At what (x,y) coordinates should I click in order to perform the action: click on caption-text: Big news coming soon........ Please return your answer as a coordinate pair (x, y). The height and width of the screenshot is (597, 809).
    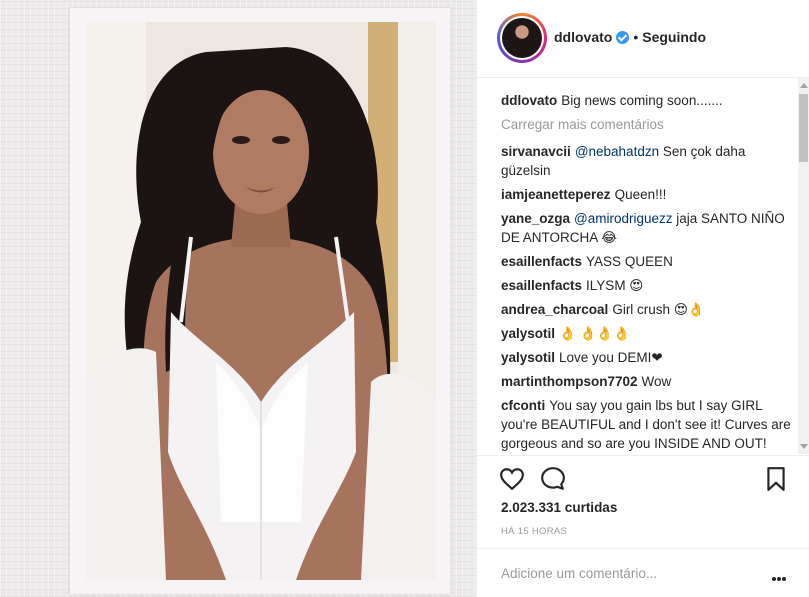
    Looking at the image, I should click on (642, 100).